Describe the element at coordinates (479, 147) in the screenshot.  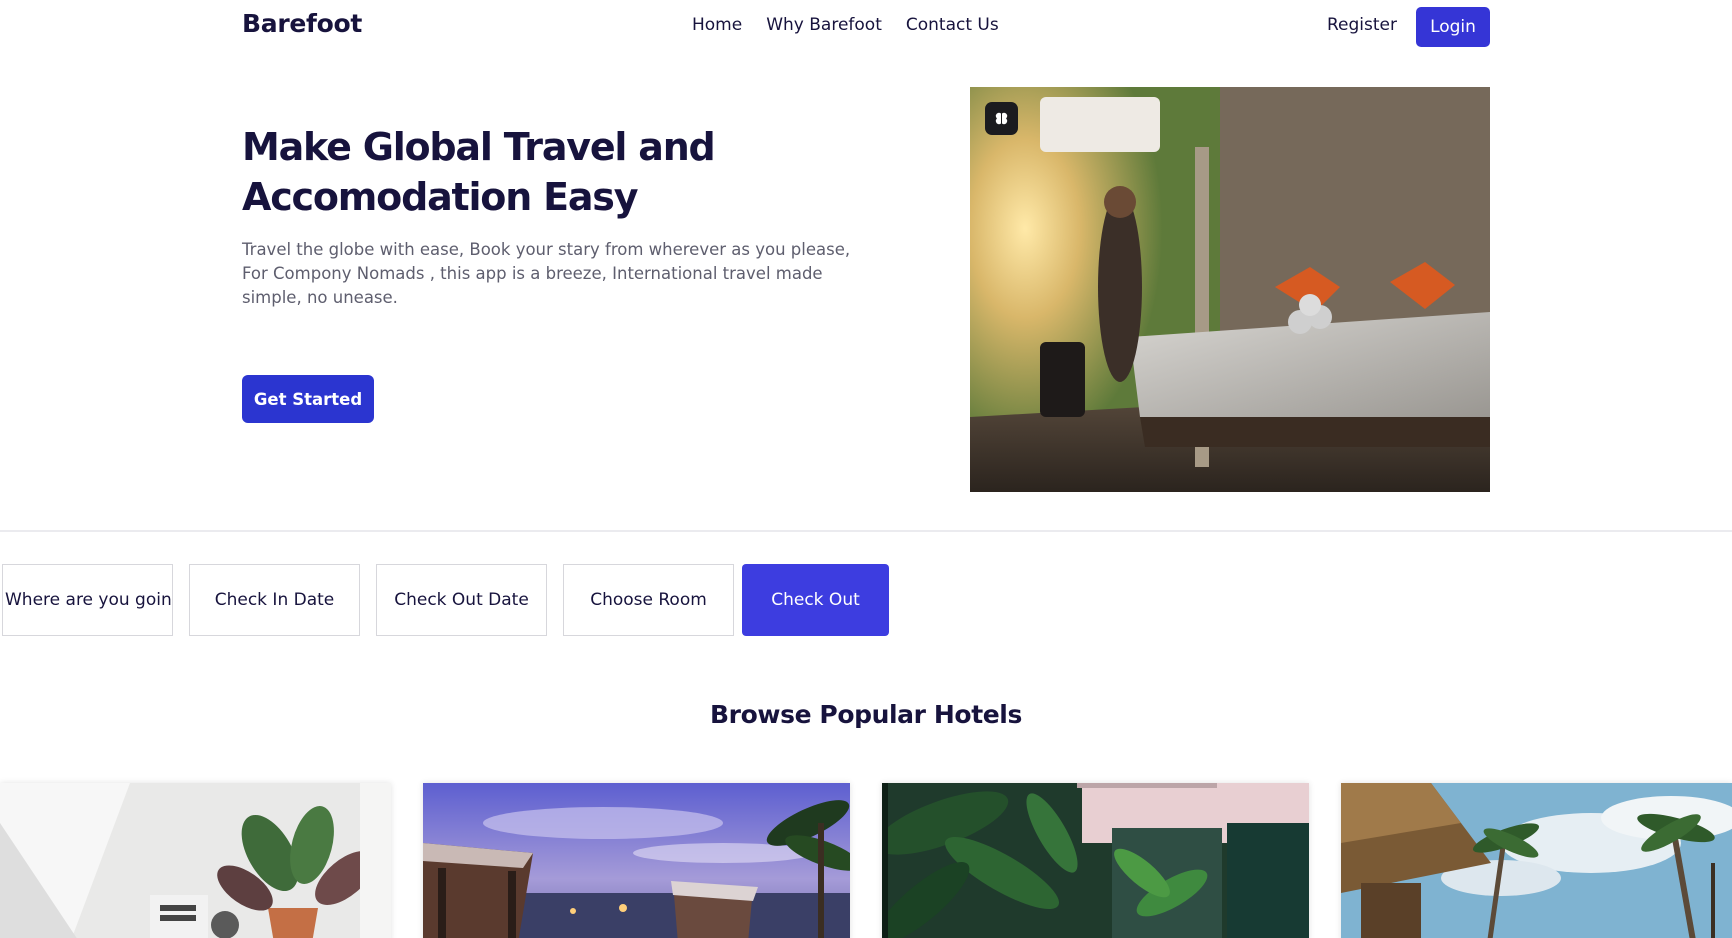
I see `hero-title-line-1: Make Global Travel and` at that location.